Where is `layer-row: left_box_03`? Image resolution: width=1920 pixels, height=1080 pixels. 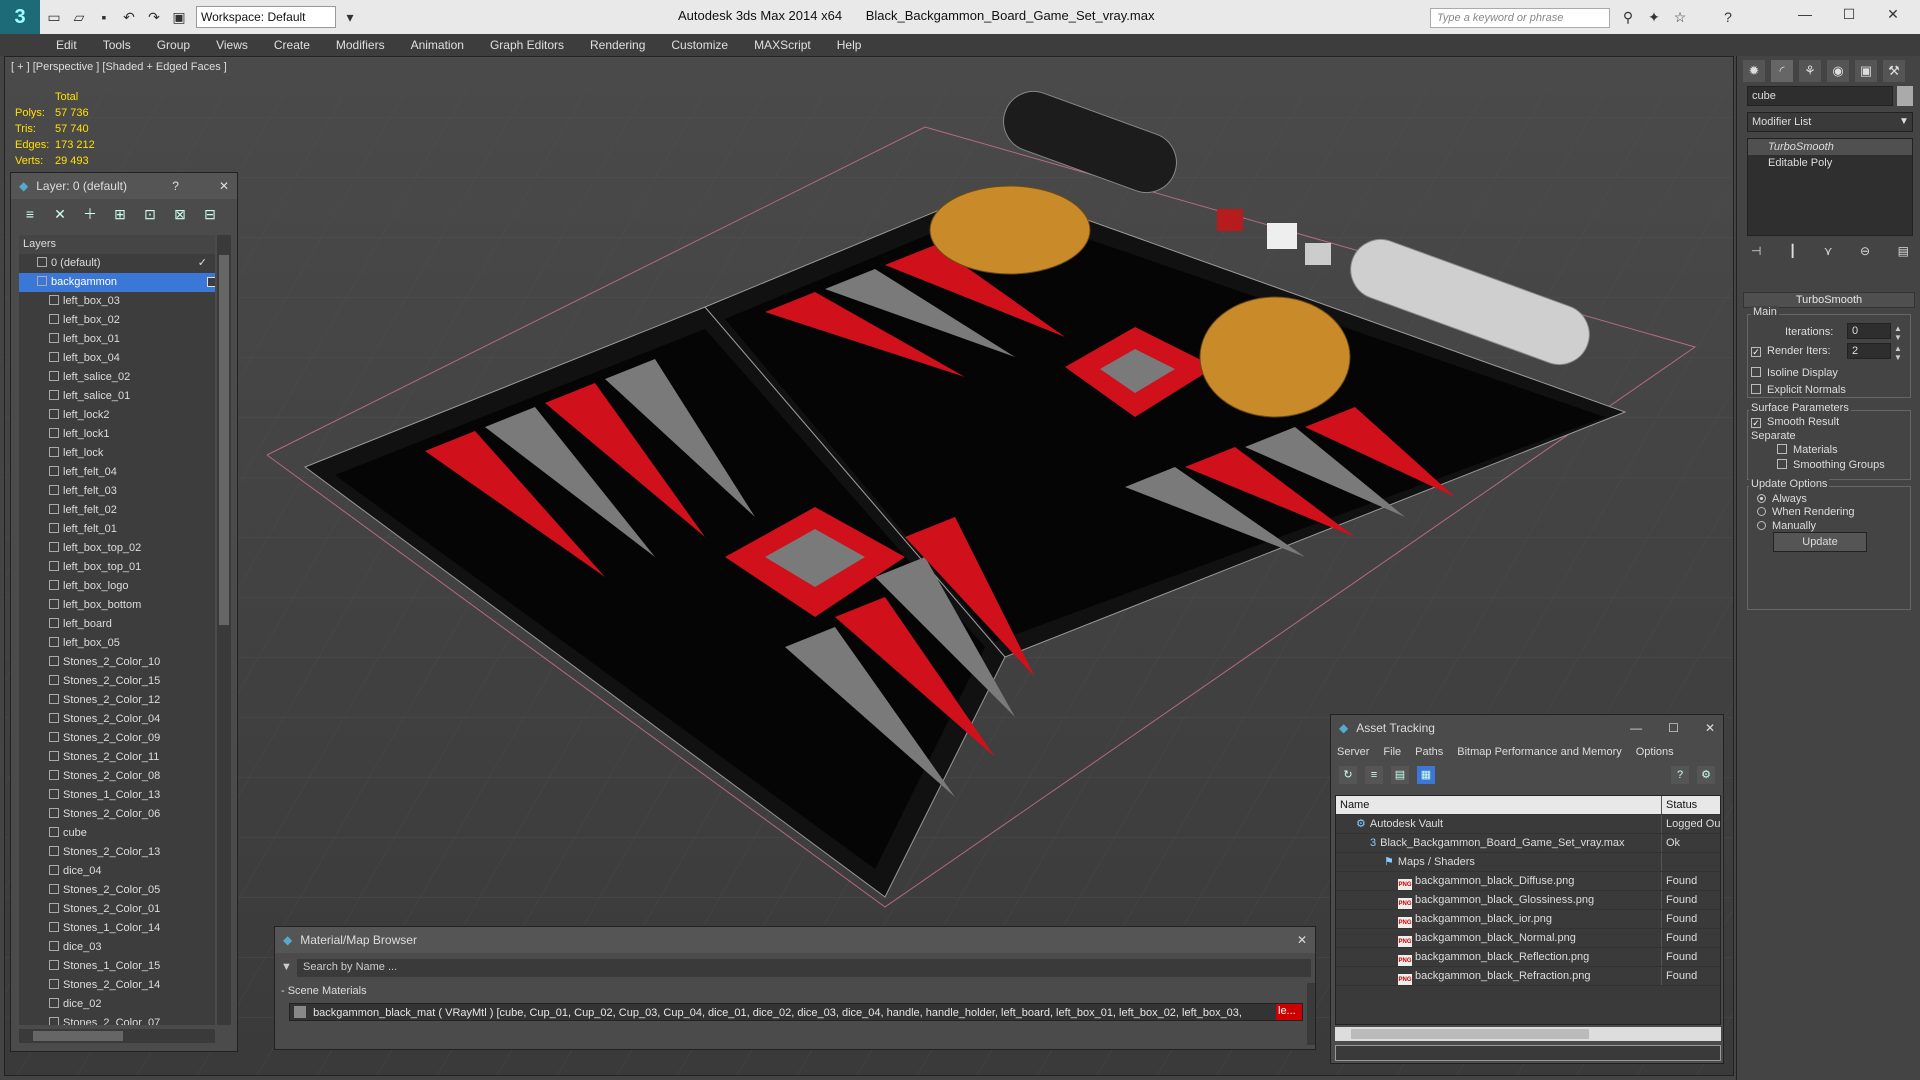 layer-row: left_box_03 is located at coordinates (117, 301).